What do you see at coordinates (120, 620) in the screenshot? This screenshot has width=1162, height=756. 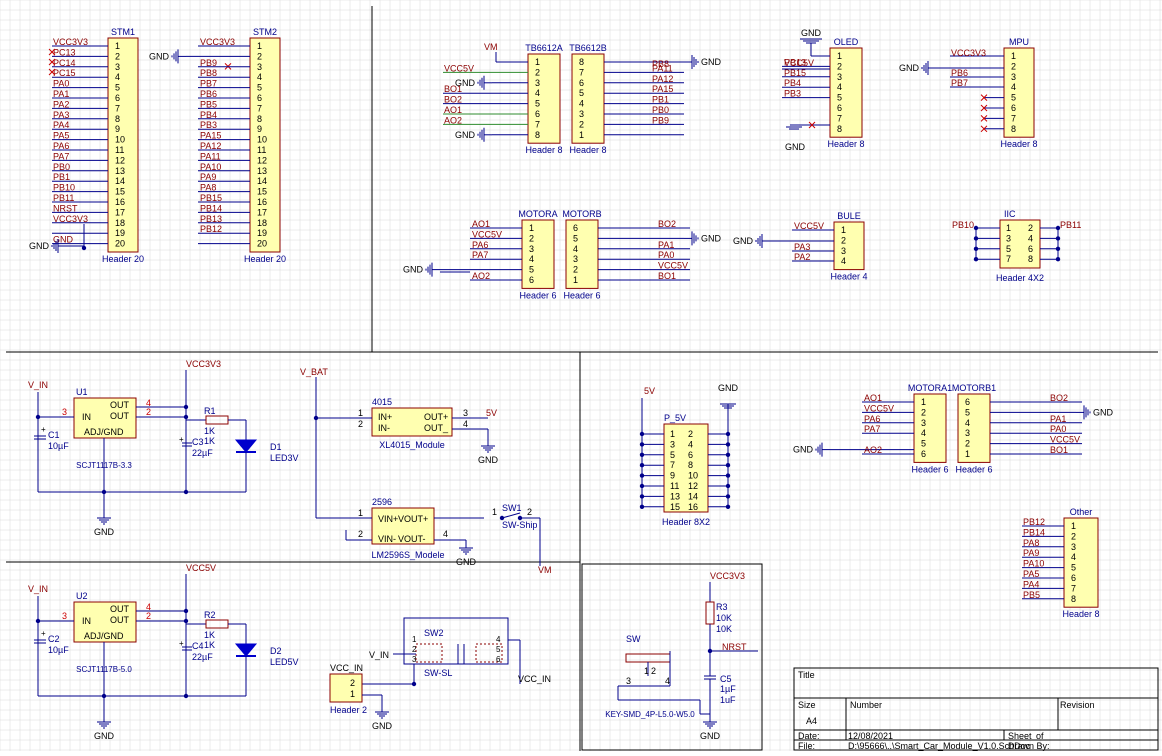 I see `pin-name: OUT` at bounding box center [120, 620].